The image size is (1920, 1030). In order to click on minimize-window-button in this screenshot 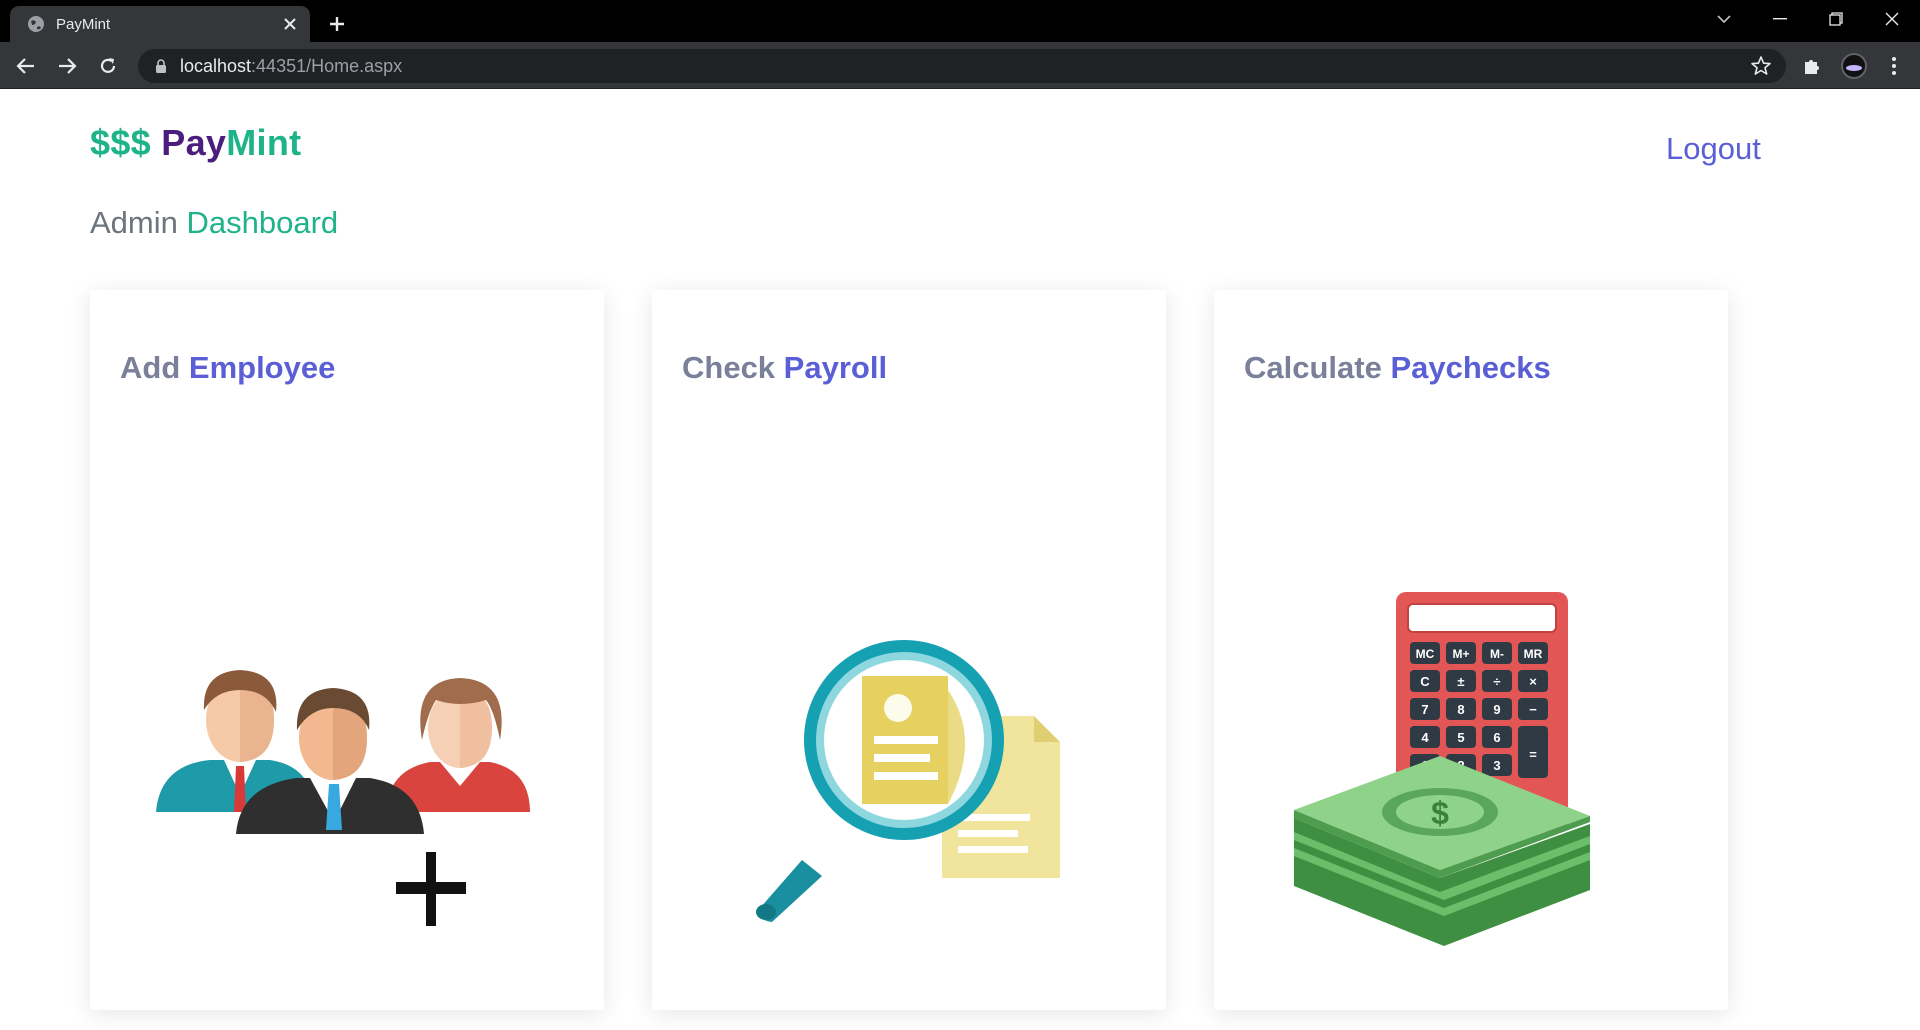, I will do `click(1780, 19)`.